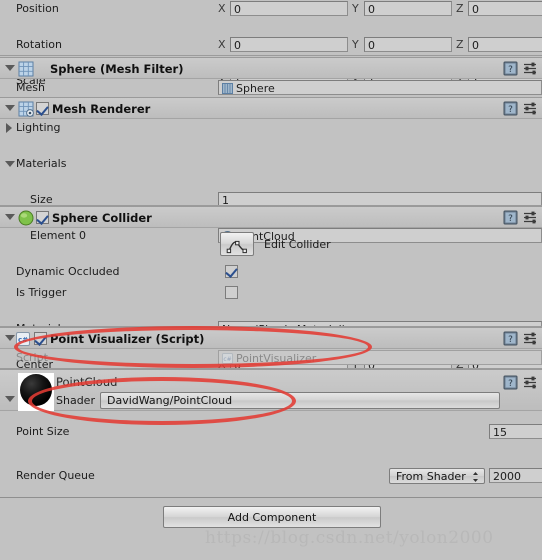 This screenshot has width=542, height=560. What do you see at coordinates (271, 432) in the screenshot?
I see `point-size-row: Point Size 15` at bounding box center [271, 432].